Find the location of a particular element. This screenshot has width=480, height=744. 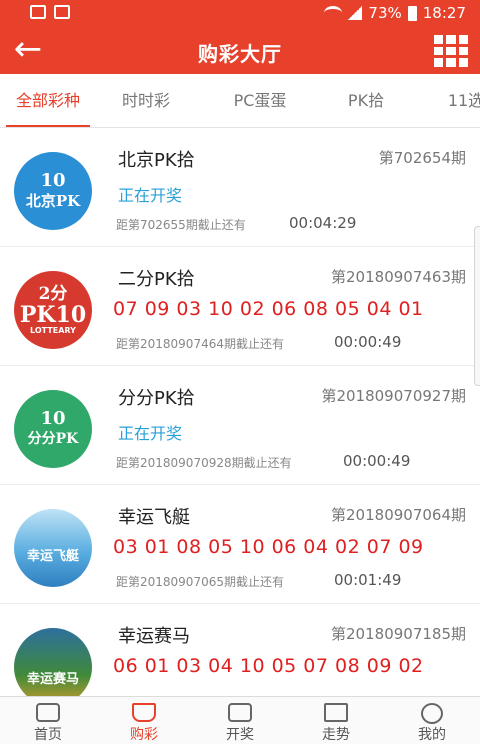

user-icon is located at coordinates (432, 713).